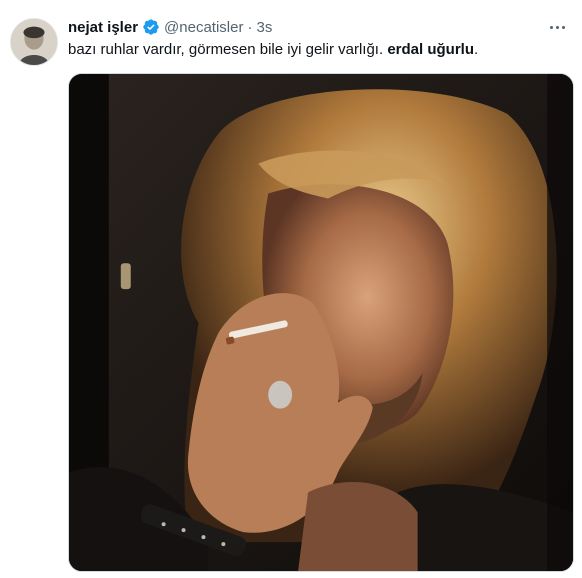 Image resolution: width=582 pixels, height=578 pixels. Describe the element at coordinates (151, 27) in the screenshot. I see `verified-badge-icon` at that location.